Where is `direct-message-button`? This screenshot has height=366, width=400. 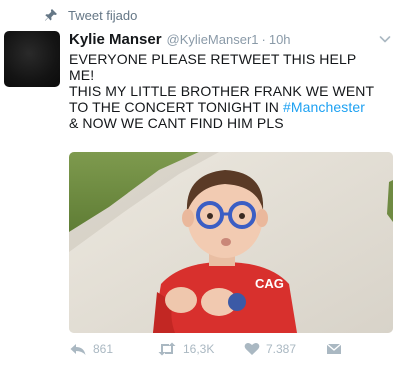
direct-message-button is located at coordinates (334, 349).